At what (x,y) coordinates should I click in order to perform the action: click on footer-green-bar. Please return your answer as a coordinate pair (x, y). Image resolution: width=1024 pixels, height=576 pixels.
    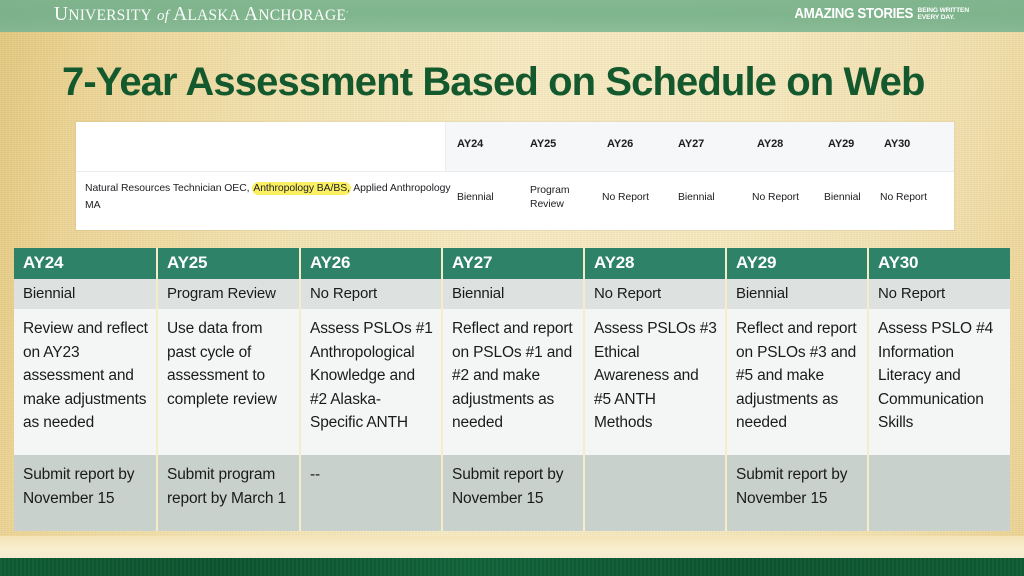
    Looking at the image, I should click on (512, 567).